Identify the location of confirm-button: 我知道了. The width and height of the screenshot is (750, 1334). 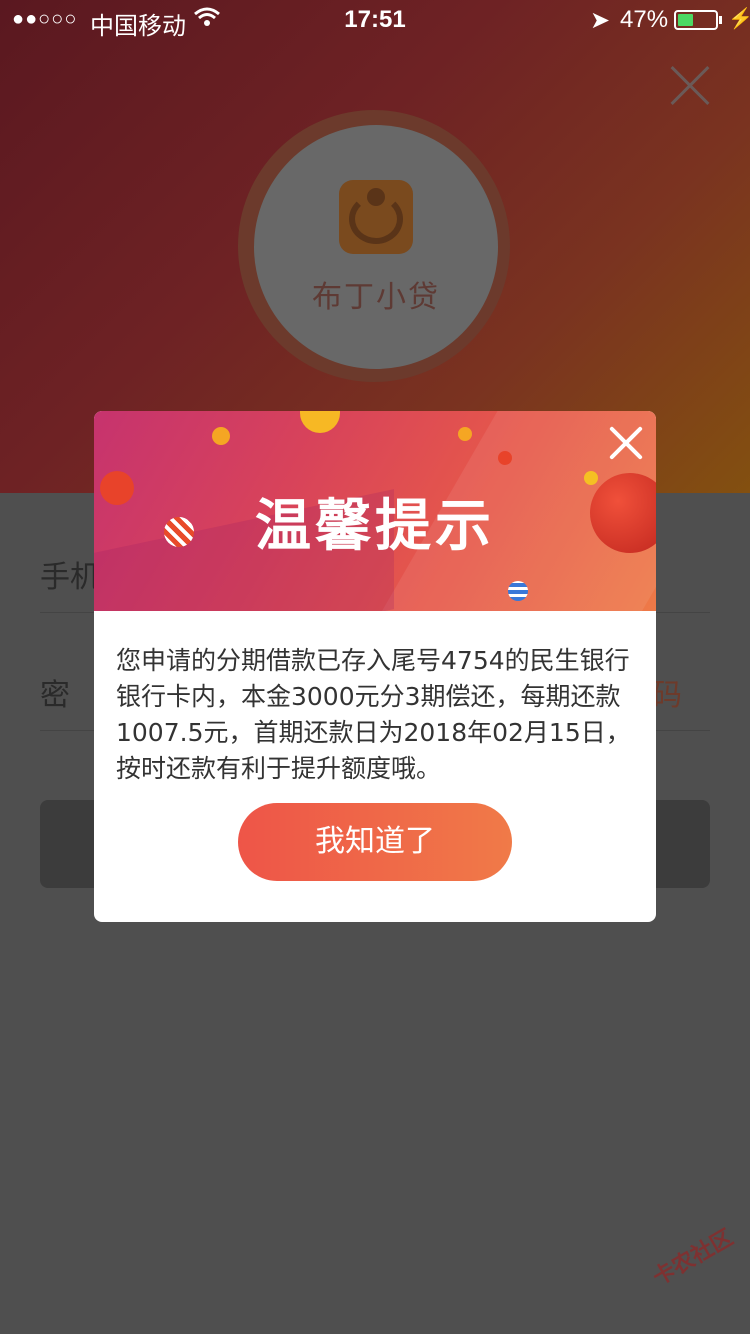
(375, 842).